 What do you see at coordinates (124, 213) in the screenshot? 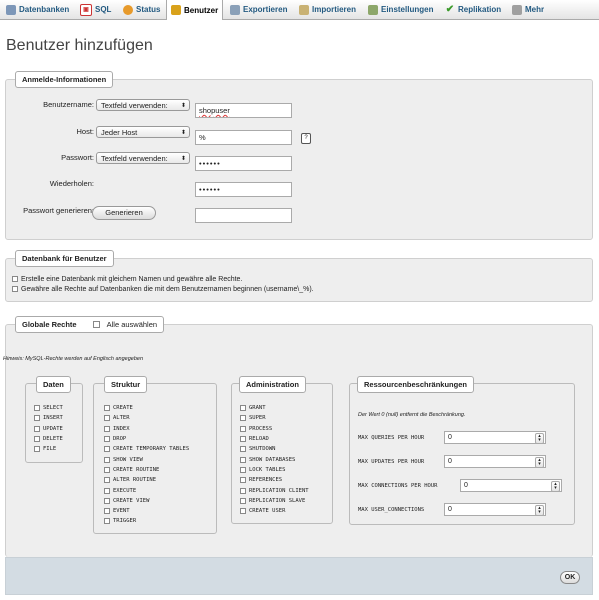
I see `generate-button: Generieren` at bounding box center [124, 213].